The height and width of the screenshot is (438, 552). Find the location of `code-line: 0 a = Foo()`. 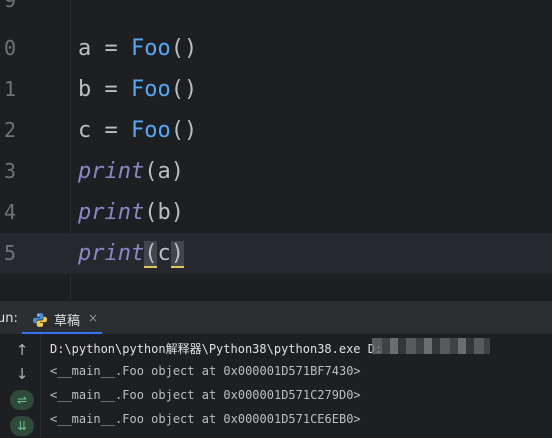

code-line: 0 a = Foo() is located at coordinates (276, 48).